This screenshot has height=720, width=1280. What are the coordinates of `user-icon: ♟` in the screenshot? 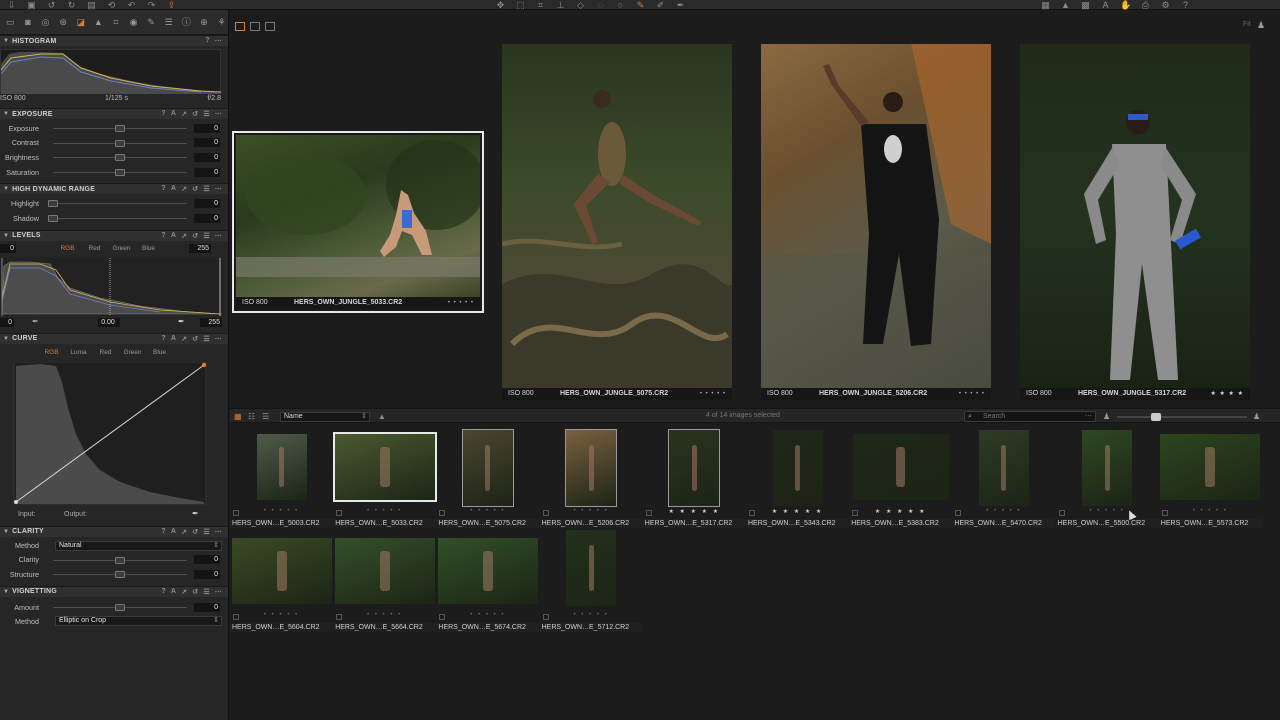 It's located at (1261, 25).